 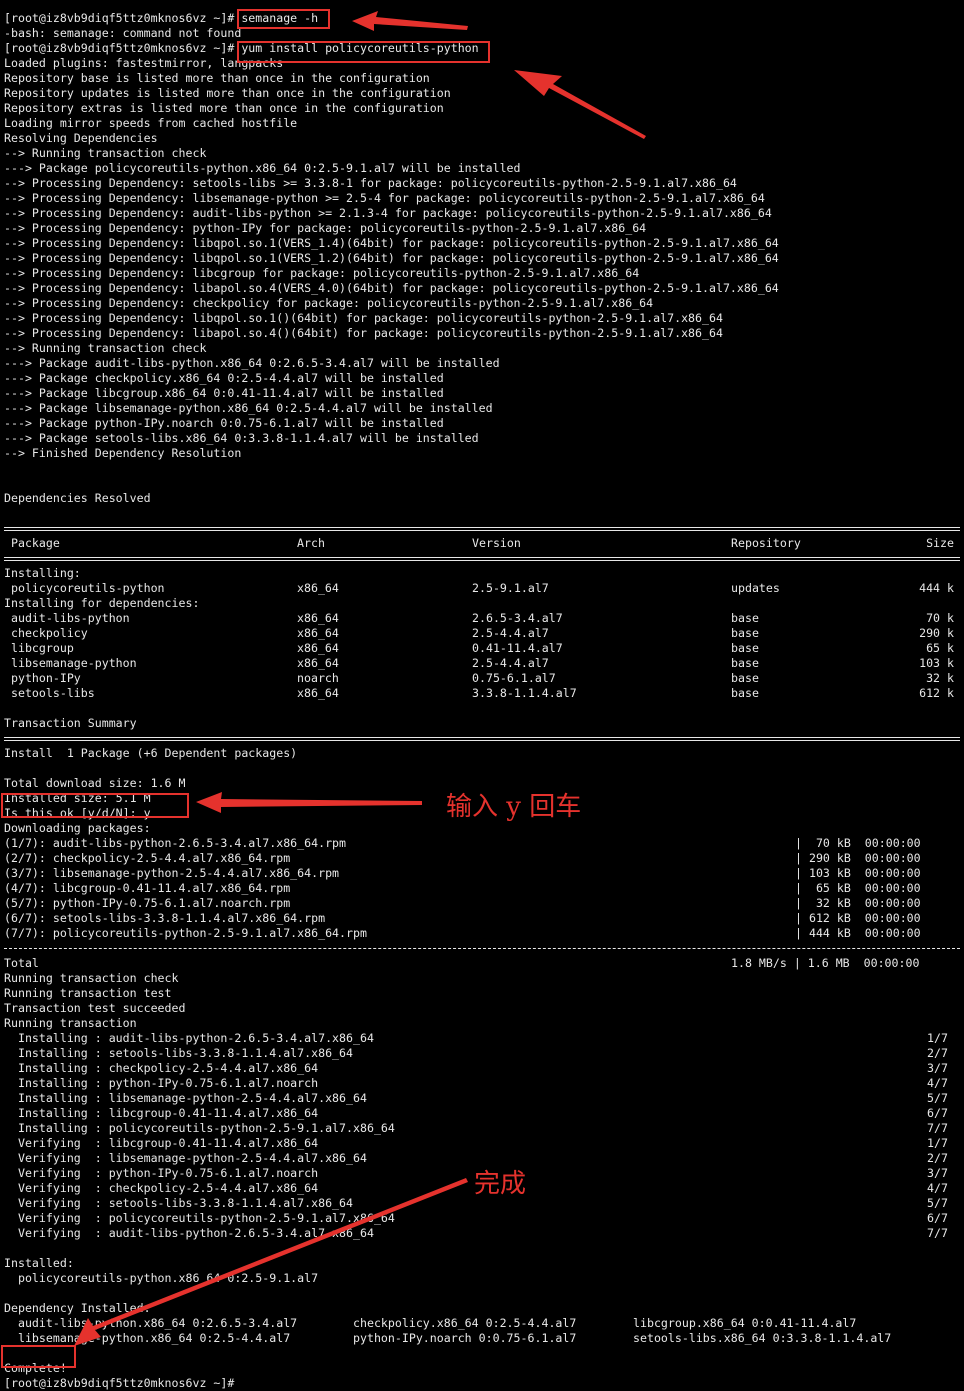 What do you see at coordinates (580, 104) in the screenshot?
I see `arrow-to-yum-install` at bounding box center [580, 104].